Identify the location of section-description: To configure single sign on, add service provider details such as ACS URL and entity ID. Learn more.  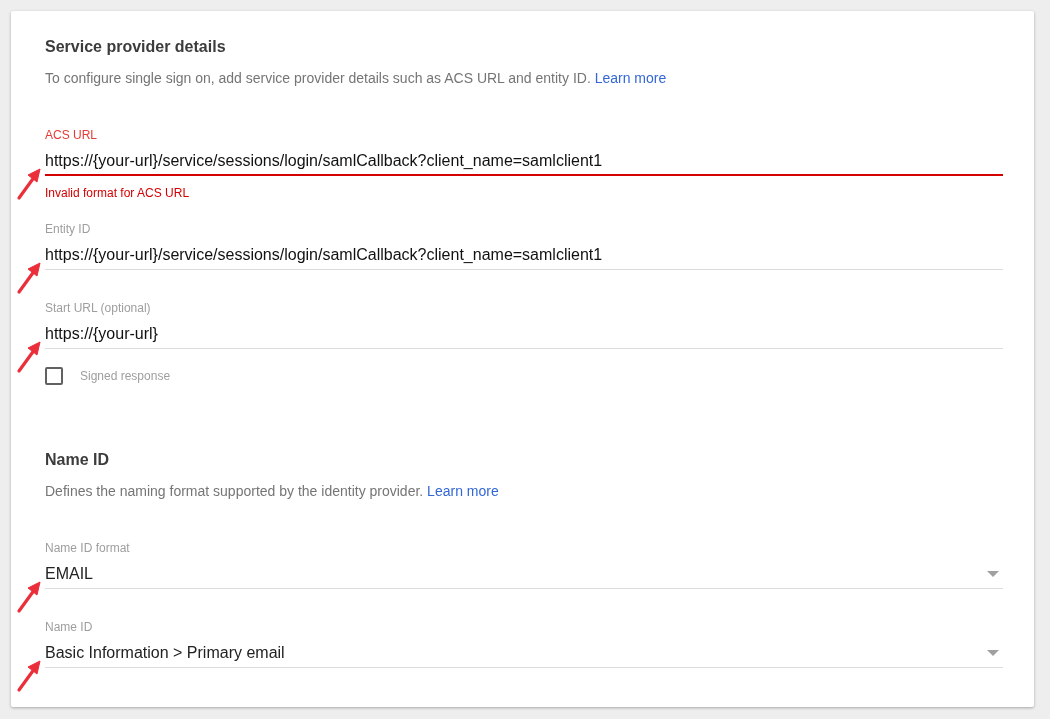
(356, 78).